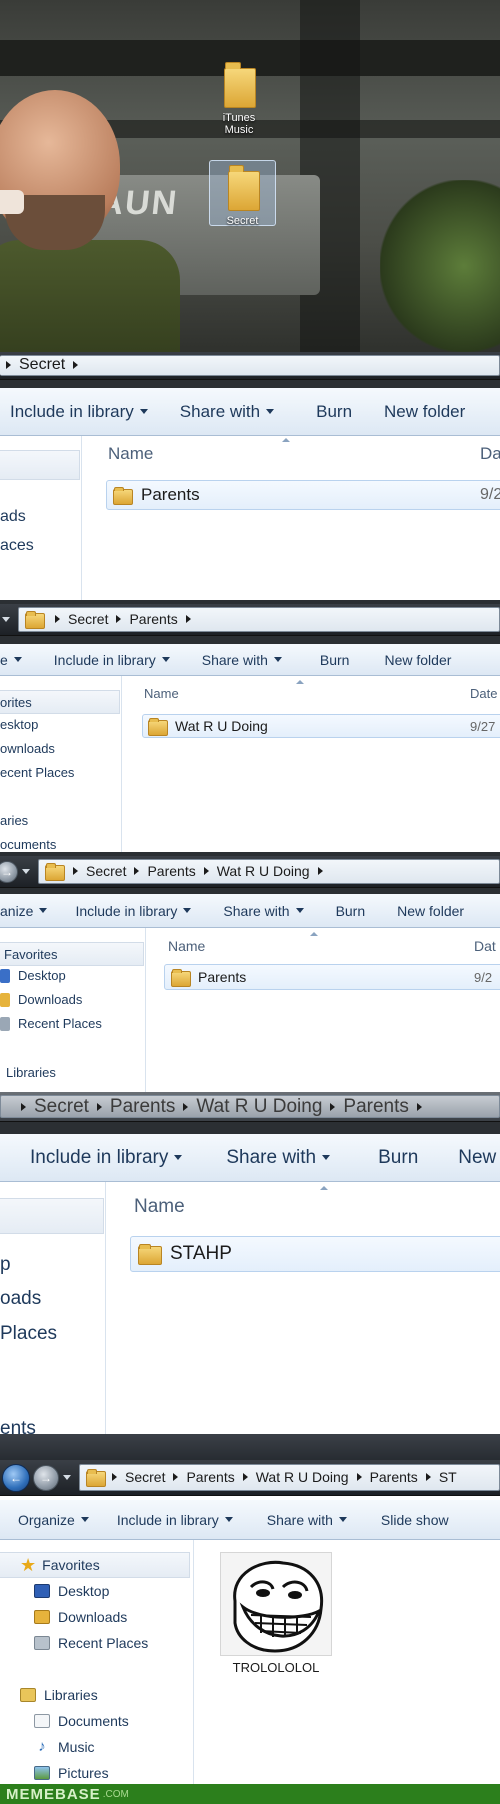 This screenshot has width=500, height=1804. Describe the element at coordinates (321, 726) in the screenshot. I see `file-row: Wat R U Doing` at that location.